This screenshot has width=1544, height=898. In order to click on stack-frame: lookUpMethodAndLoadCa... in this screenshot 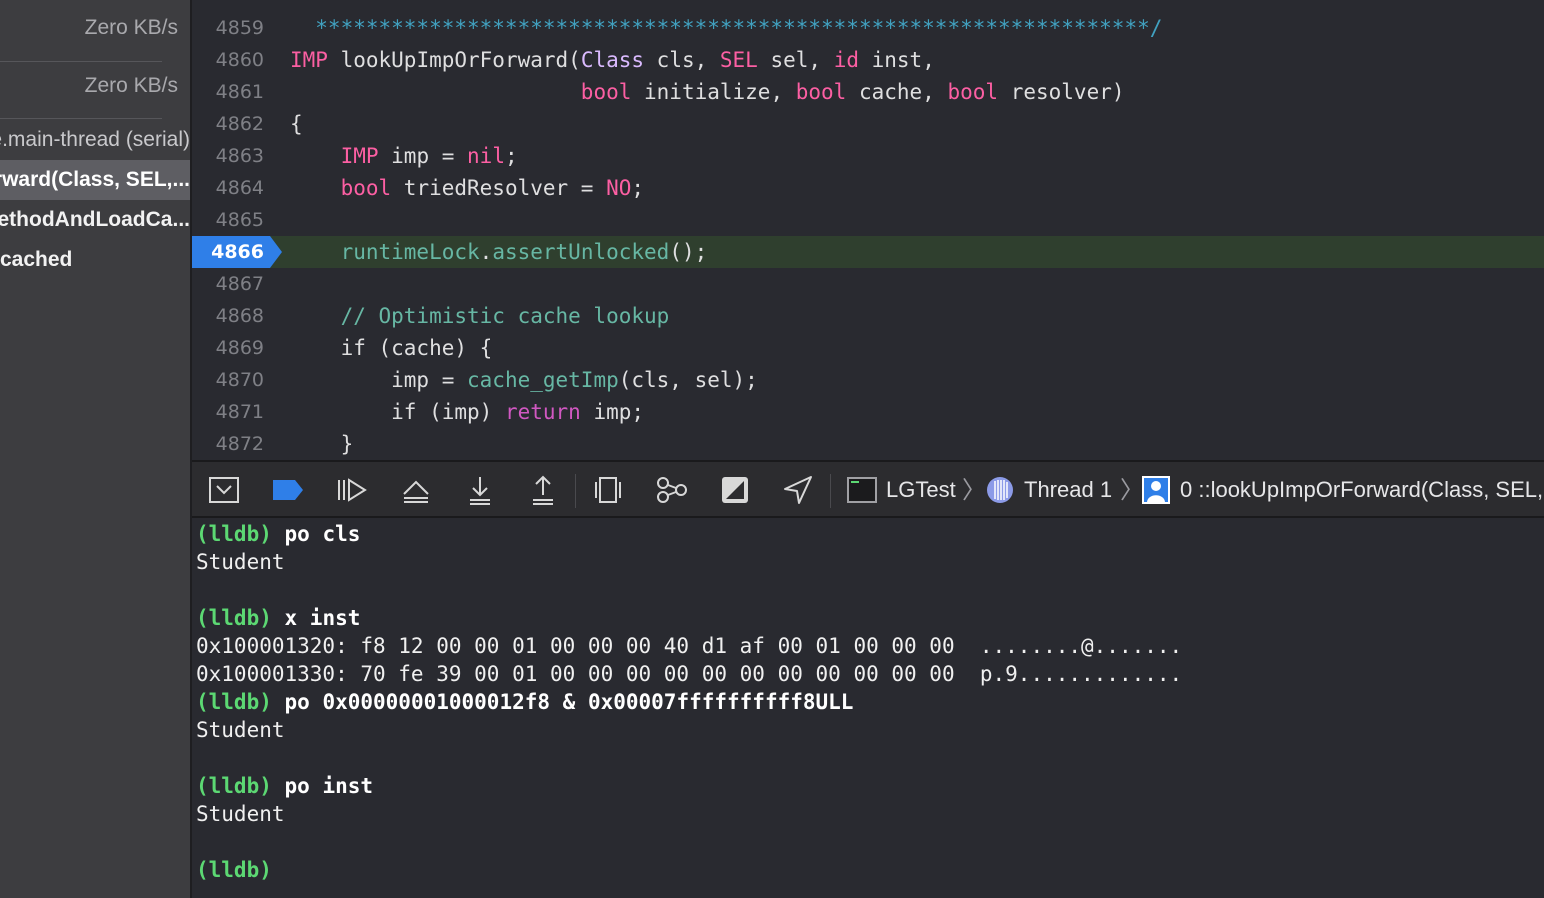, I will do `click(95, 220)`.